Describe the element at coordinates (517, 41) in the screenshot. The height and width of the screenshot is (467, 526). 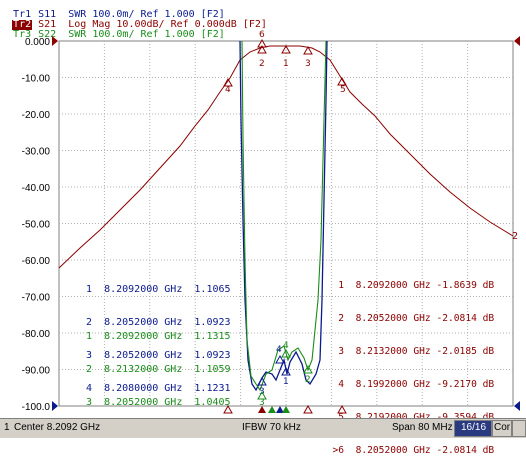
I see `ref-arrow-s21-right` at that location.